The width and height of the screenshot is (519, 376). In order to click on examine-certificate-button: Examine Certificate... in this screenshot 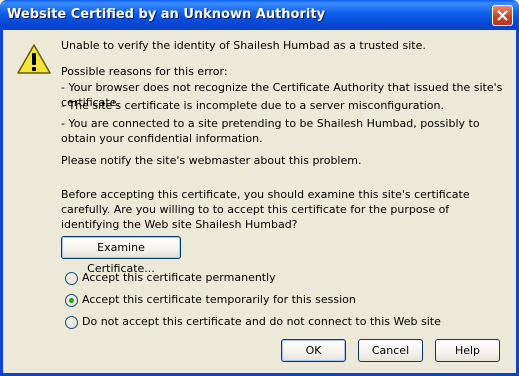, I will do `click(121, 255)`.